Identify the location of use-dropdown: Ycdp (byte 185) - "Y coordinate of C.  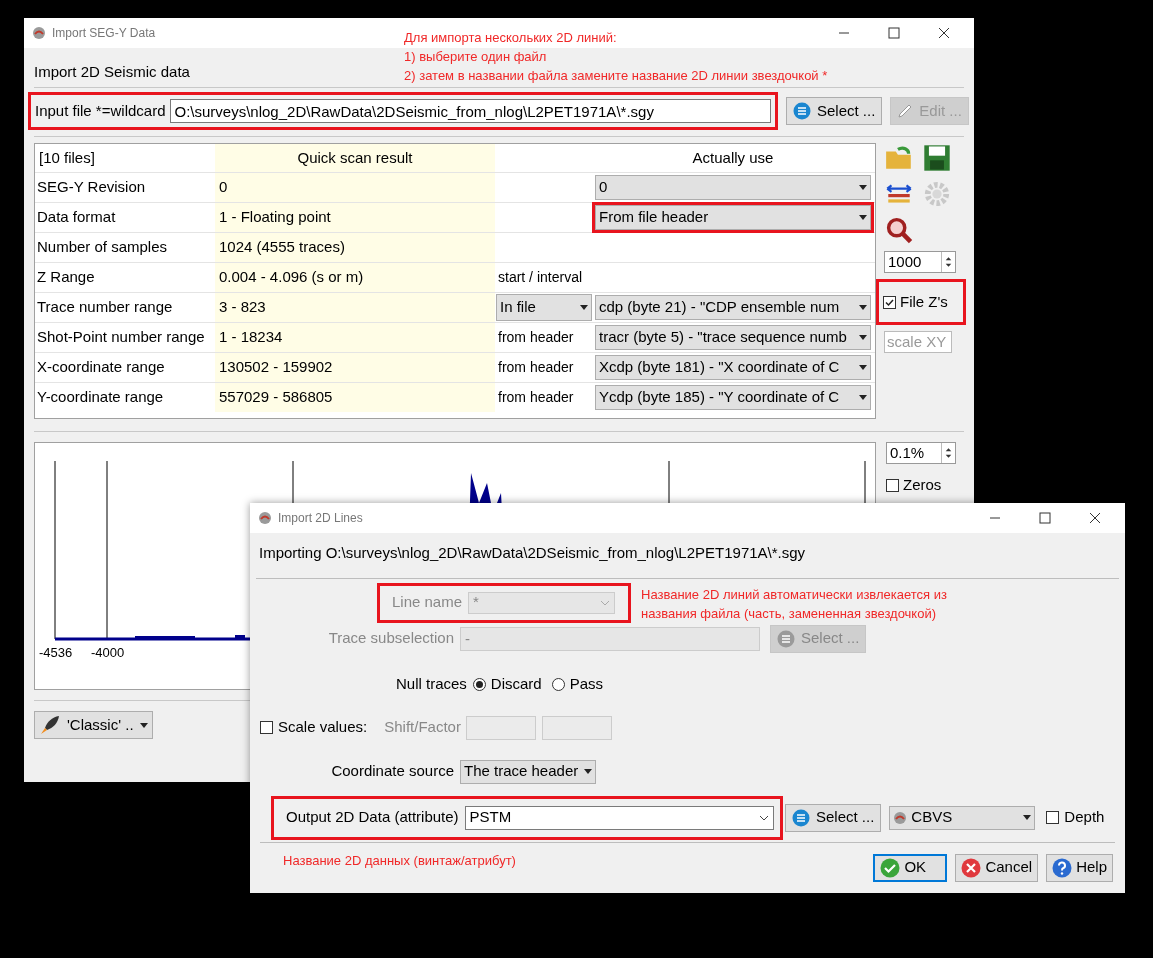
(733, 397).